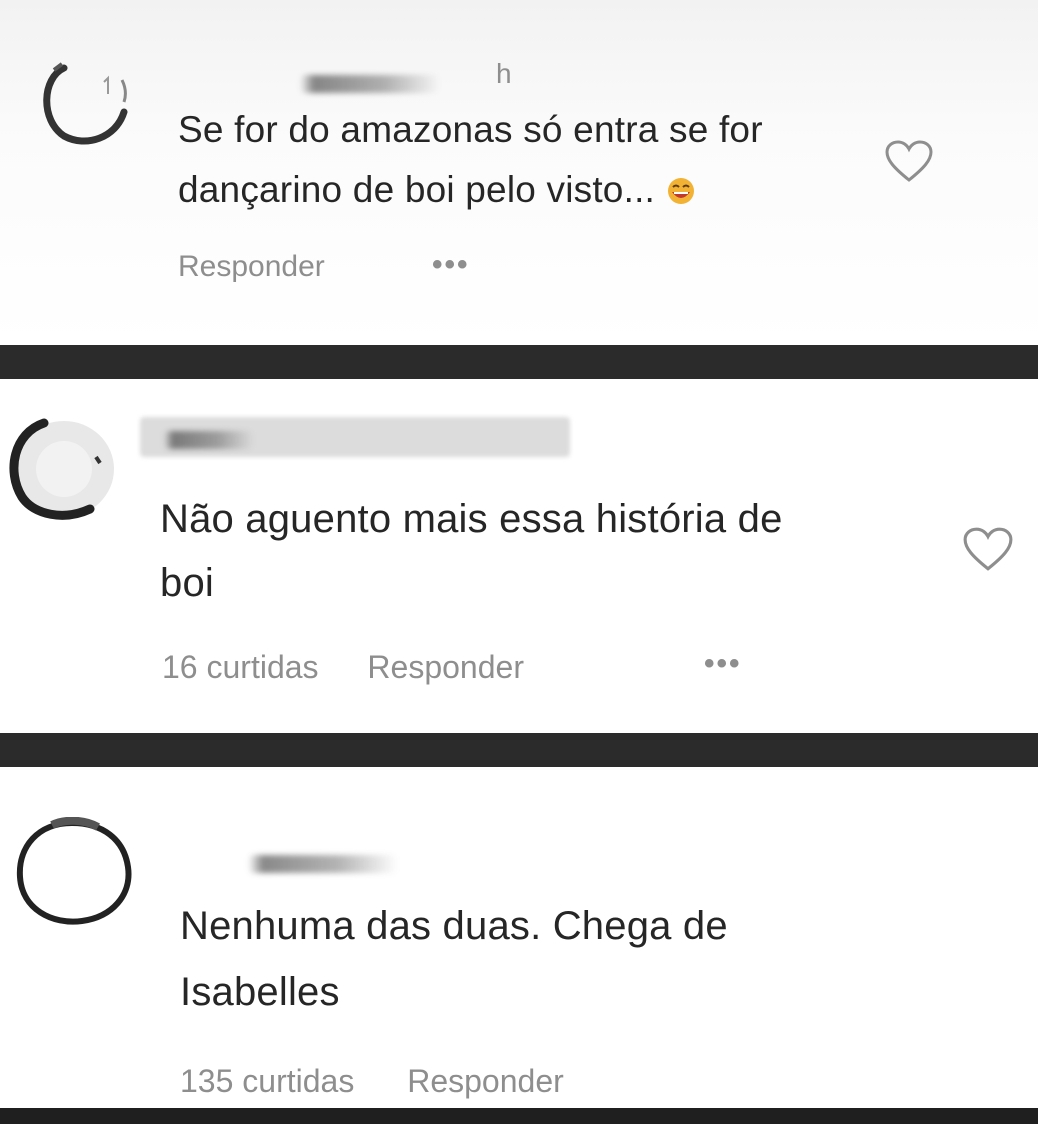  I want to click on bottom-border, so click(519, 1116).